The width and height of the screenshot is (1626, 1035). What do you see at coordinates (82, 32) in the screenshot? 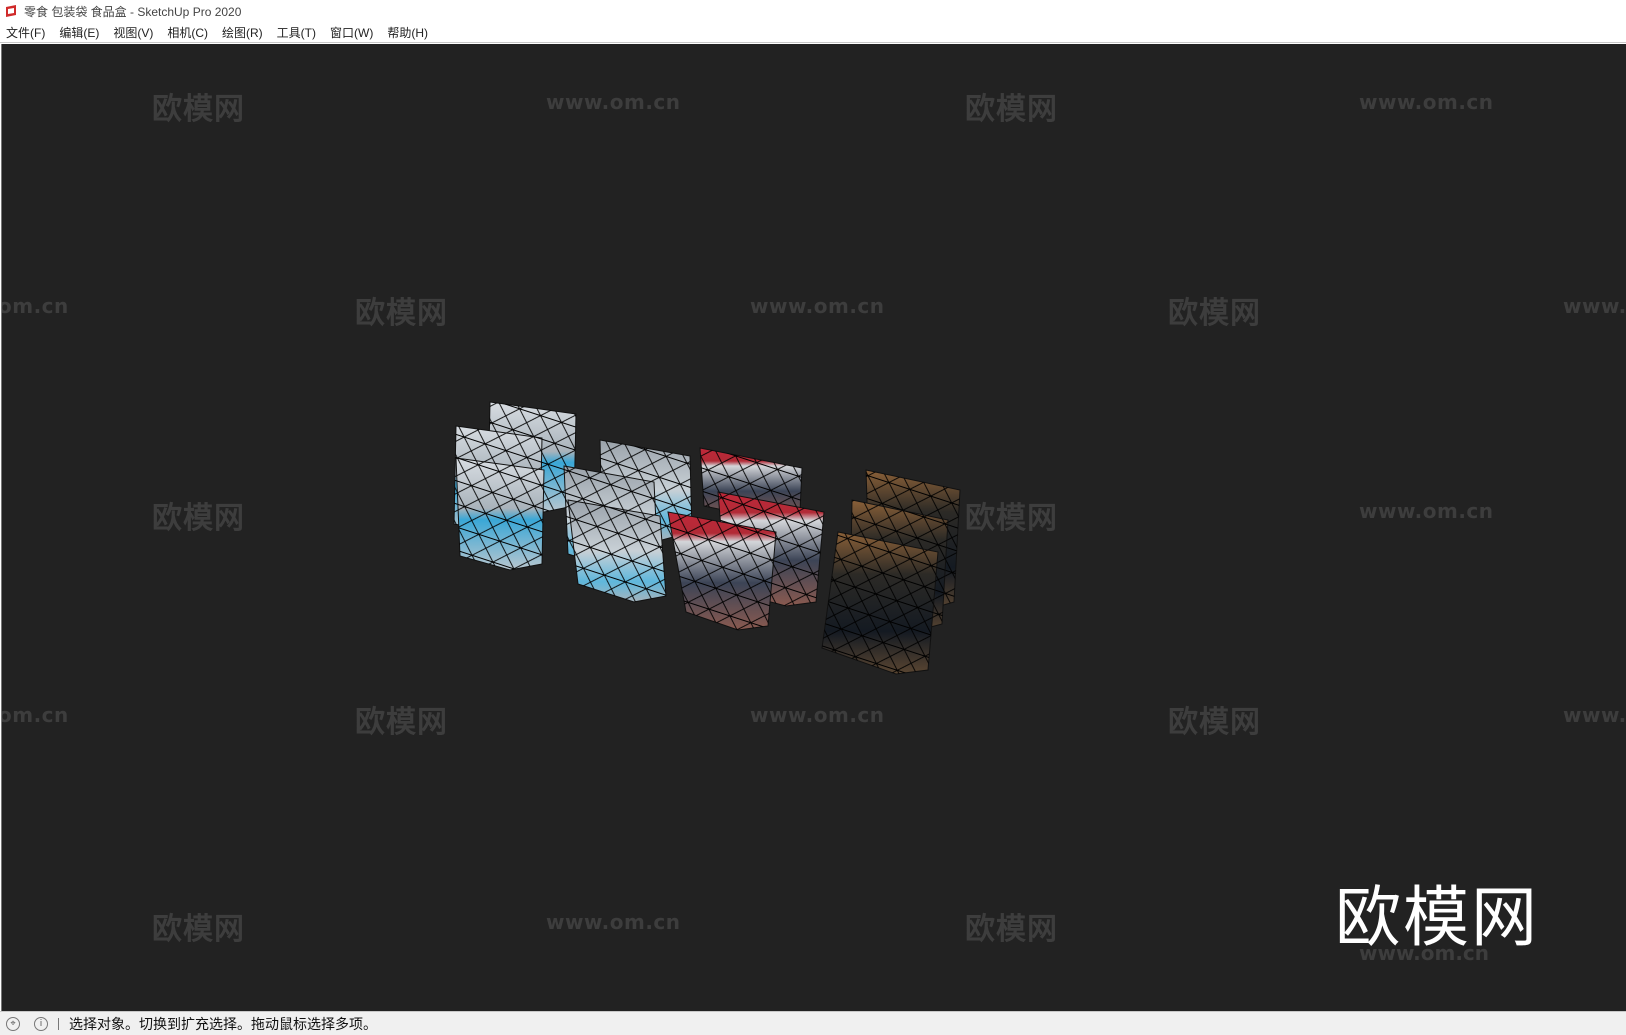
I see `menu-edit: 编辑(E)` at bounding box center [82, 32].